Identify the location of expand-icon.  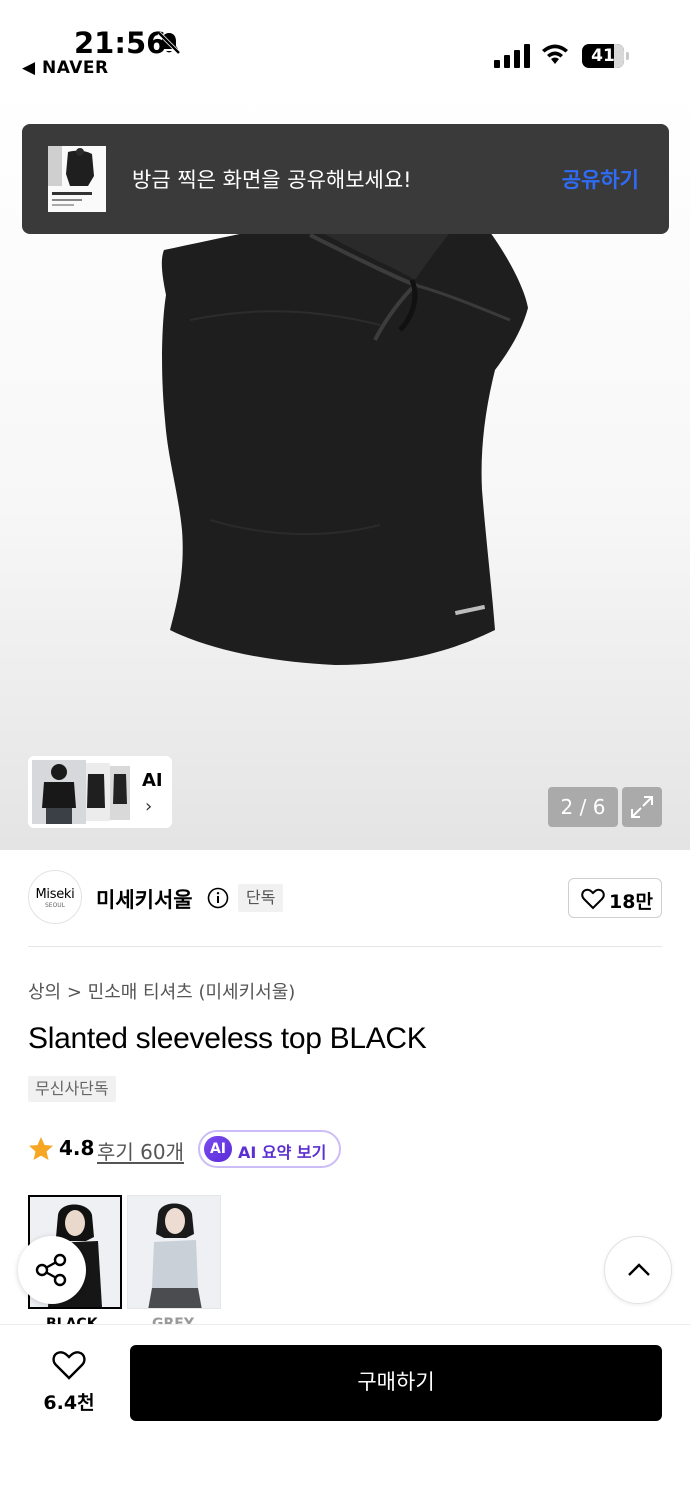
(642, 807).